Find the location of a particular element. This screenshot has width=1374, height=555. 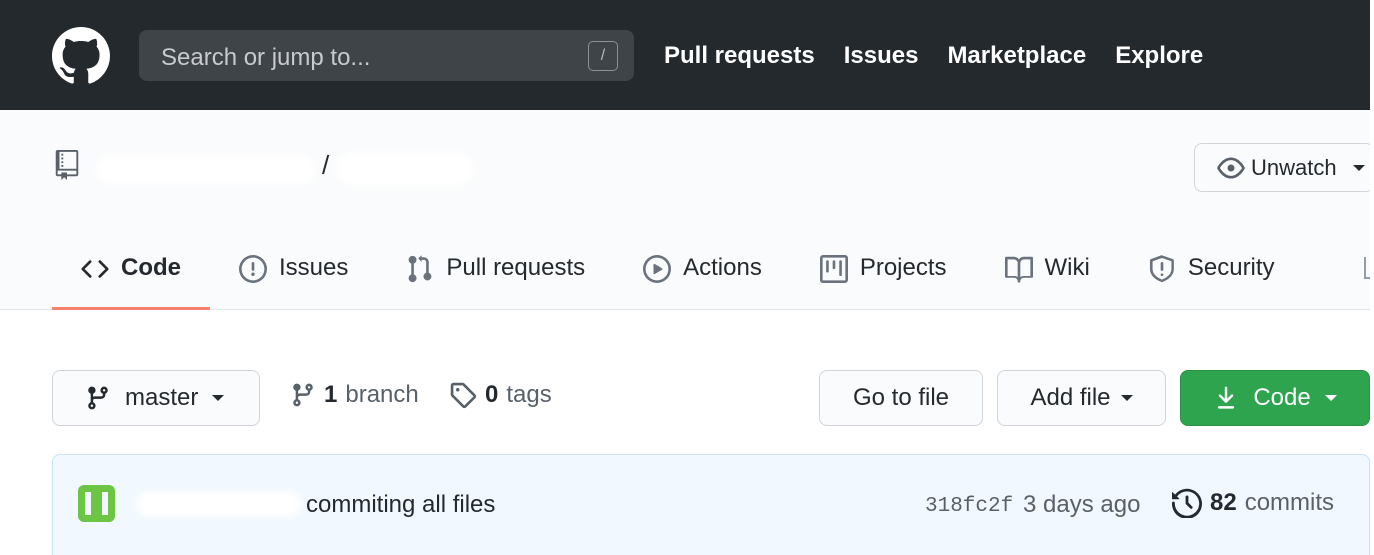

commit-time: 3 days ago is located at coordinates (1081, 505).